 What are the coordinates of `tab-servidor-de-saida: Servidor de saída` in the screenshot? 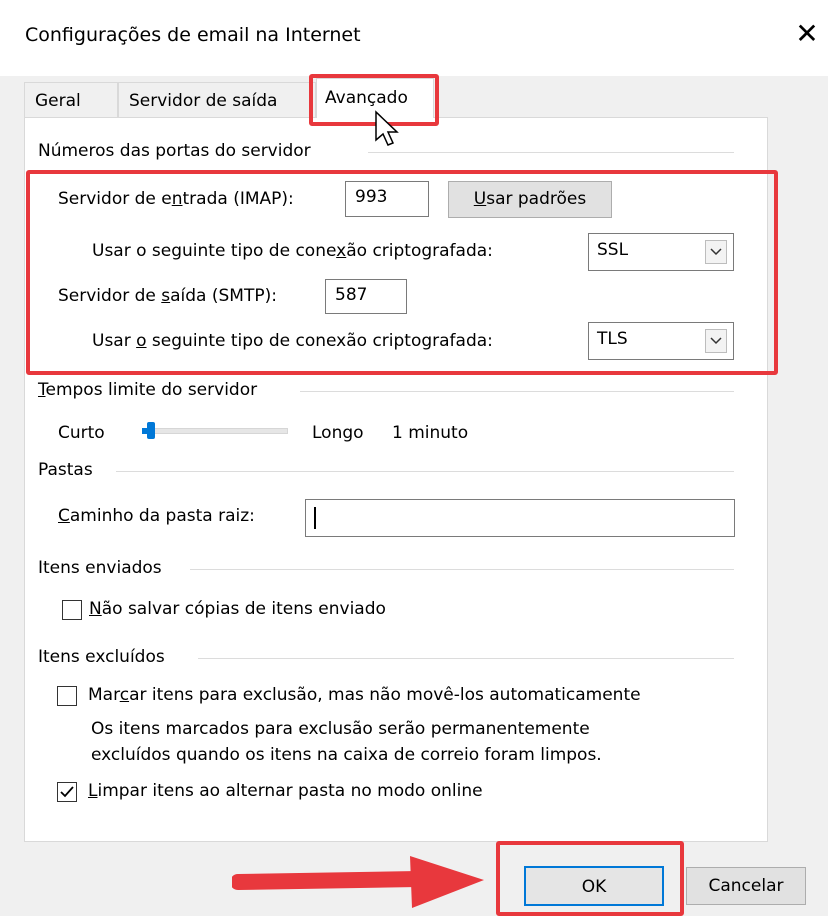 It's located at (217, 100).